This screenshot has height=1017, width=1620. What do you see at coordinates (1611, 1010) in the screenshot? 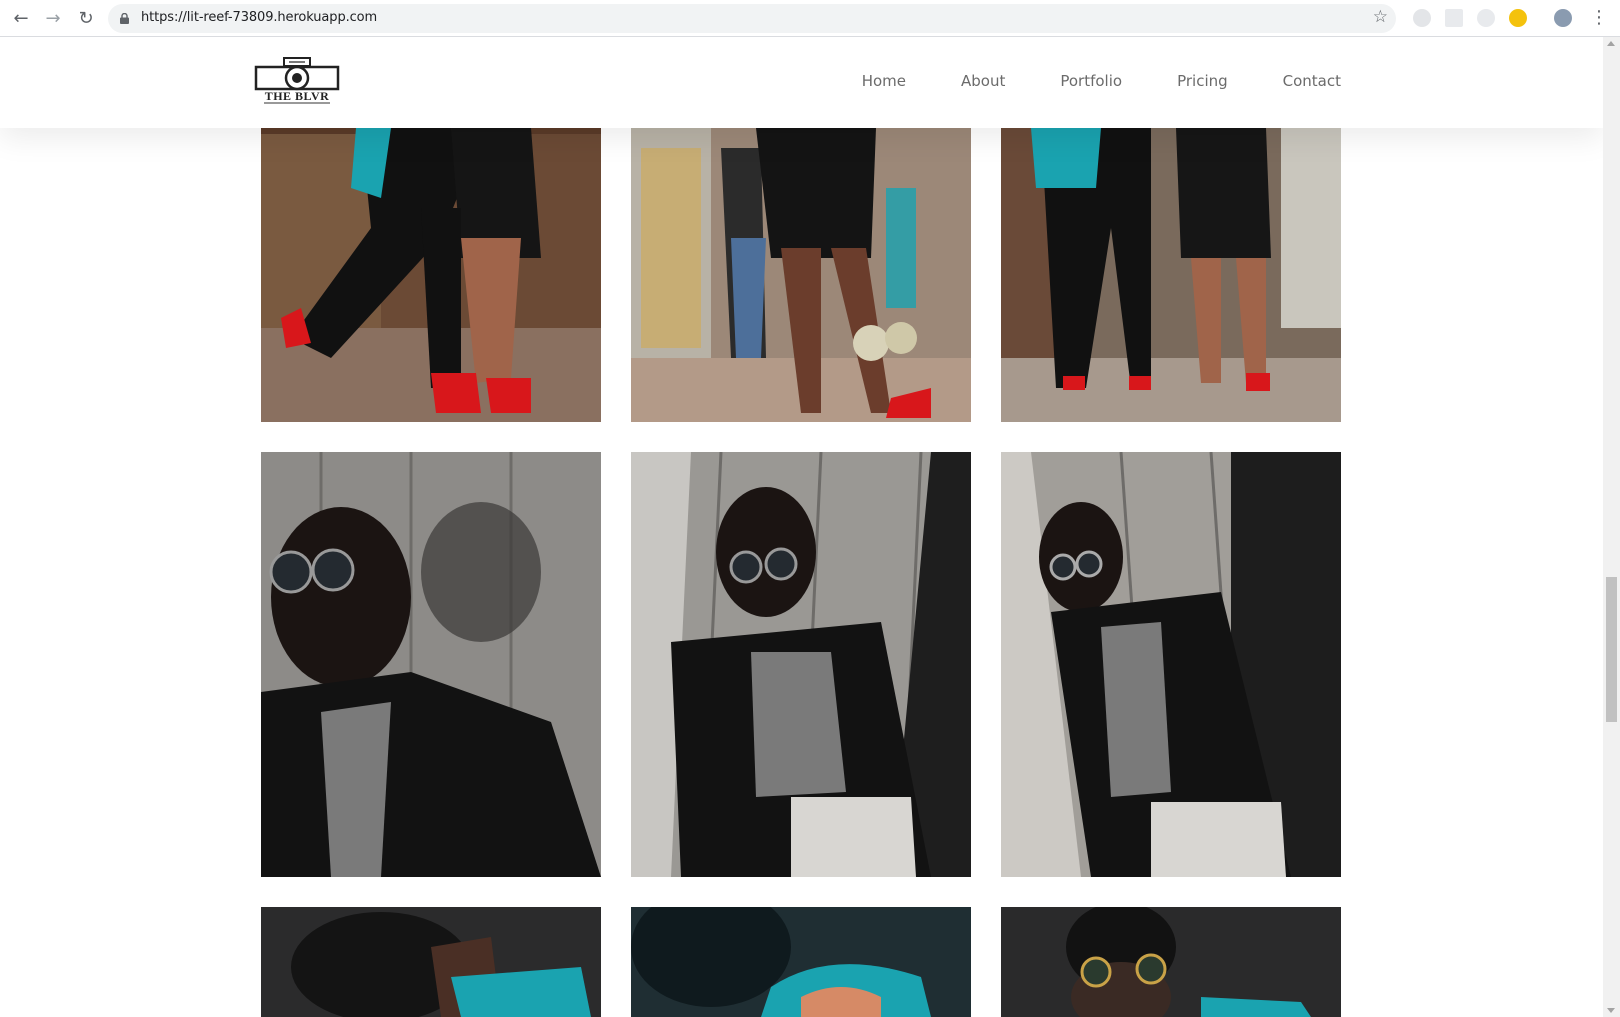
I see `scroll-down-icon` at bounding box center [1611, 1010].